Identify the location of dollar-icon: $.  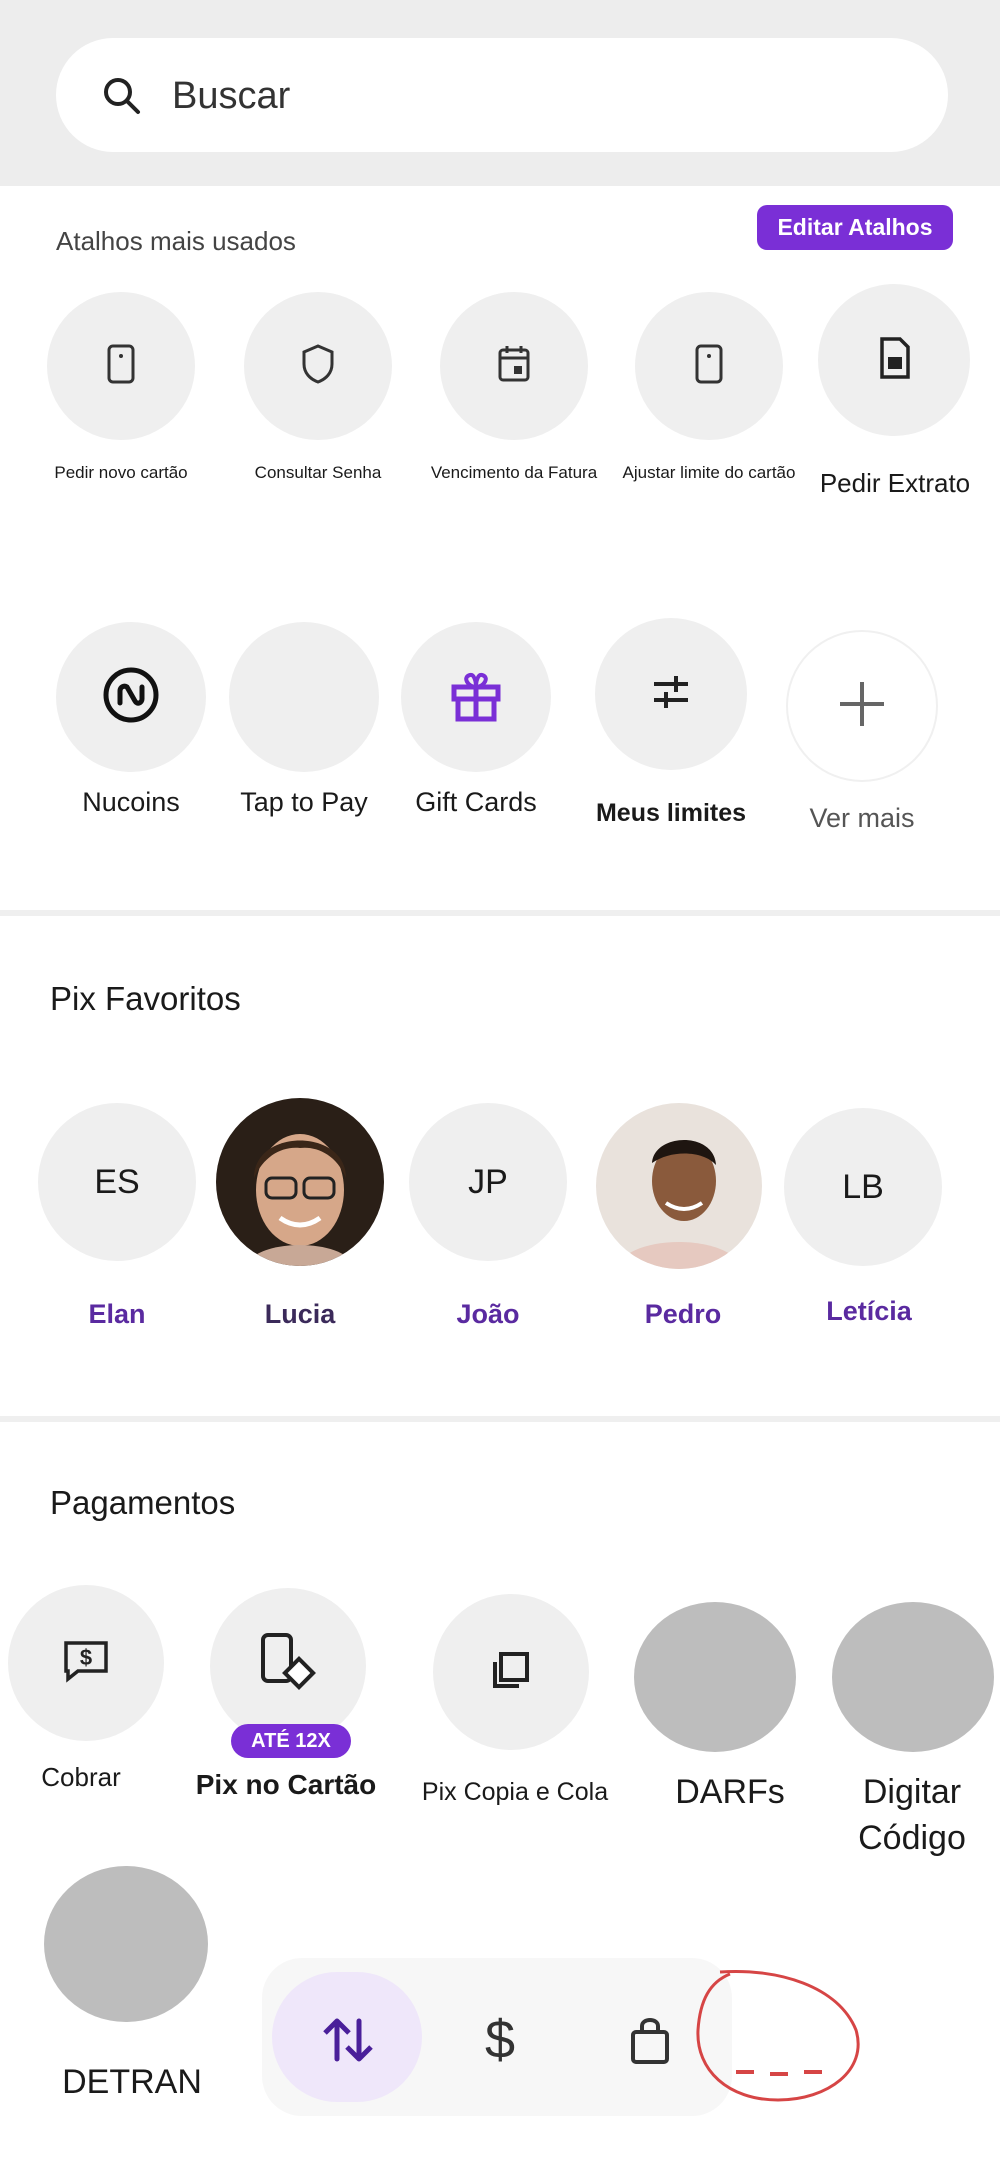
(500, 2039).